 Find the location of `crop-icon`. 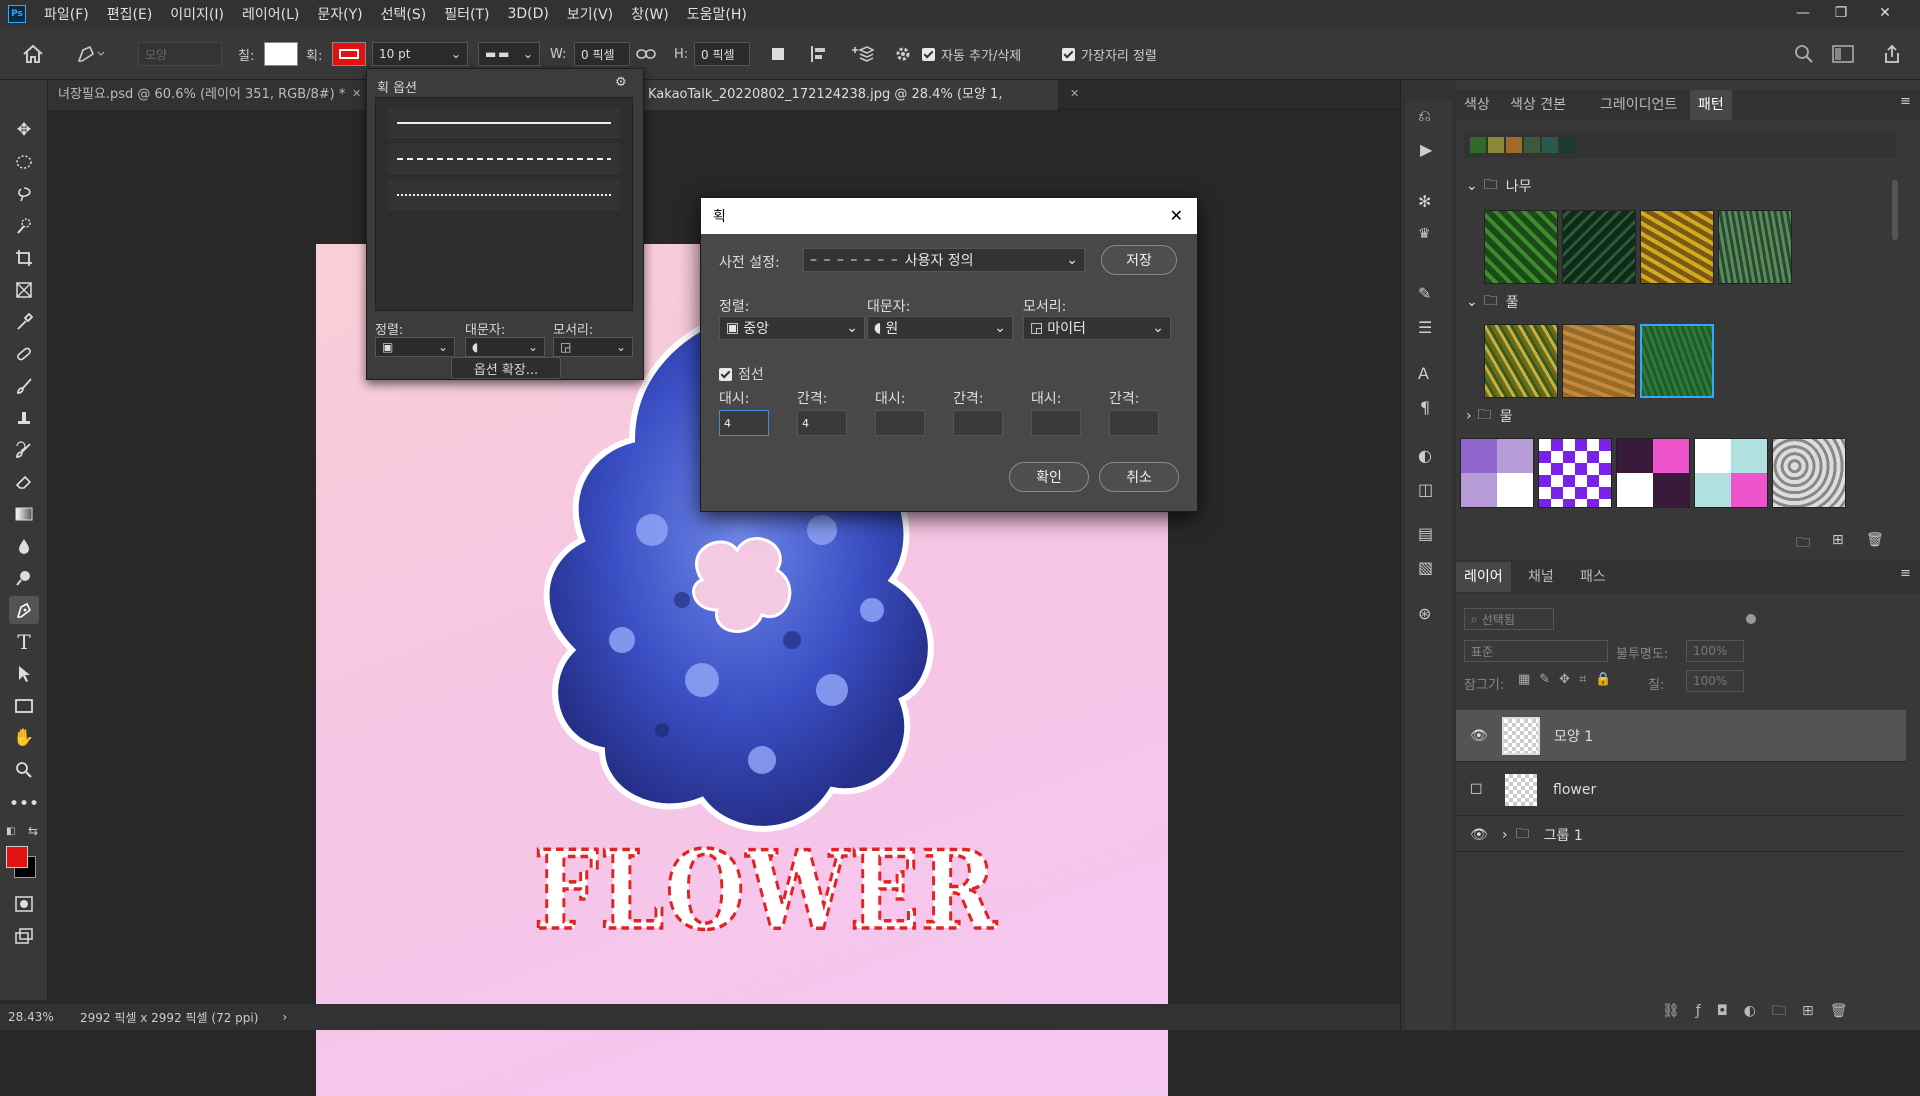

crop-icon is located at coordinates (24, 258).